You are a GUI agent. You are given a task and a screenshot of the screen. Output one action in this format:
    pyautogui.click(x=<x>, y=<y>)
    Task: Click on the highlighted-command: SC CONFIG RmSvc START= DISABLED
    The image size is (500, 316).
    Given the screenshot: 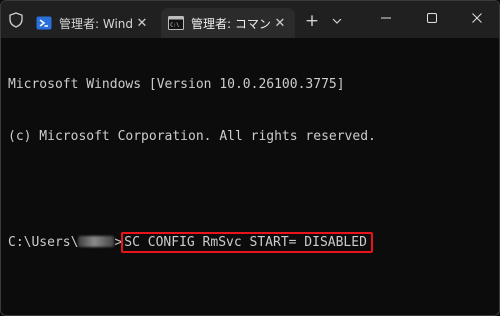 What is the action you would take?
    pyautogui.click(x=247, y=243)
    